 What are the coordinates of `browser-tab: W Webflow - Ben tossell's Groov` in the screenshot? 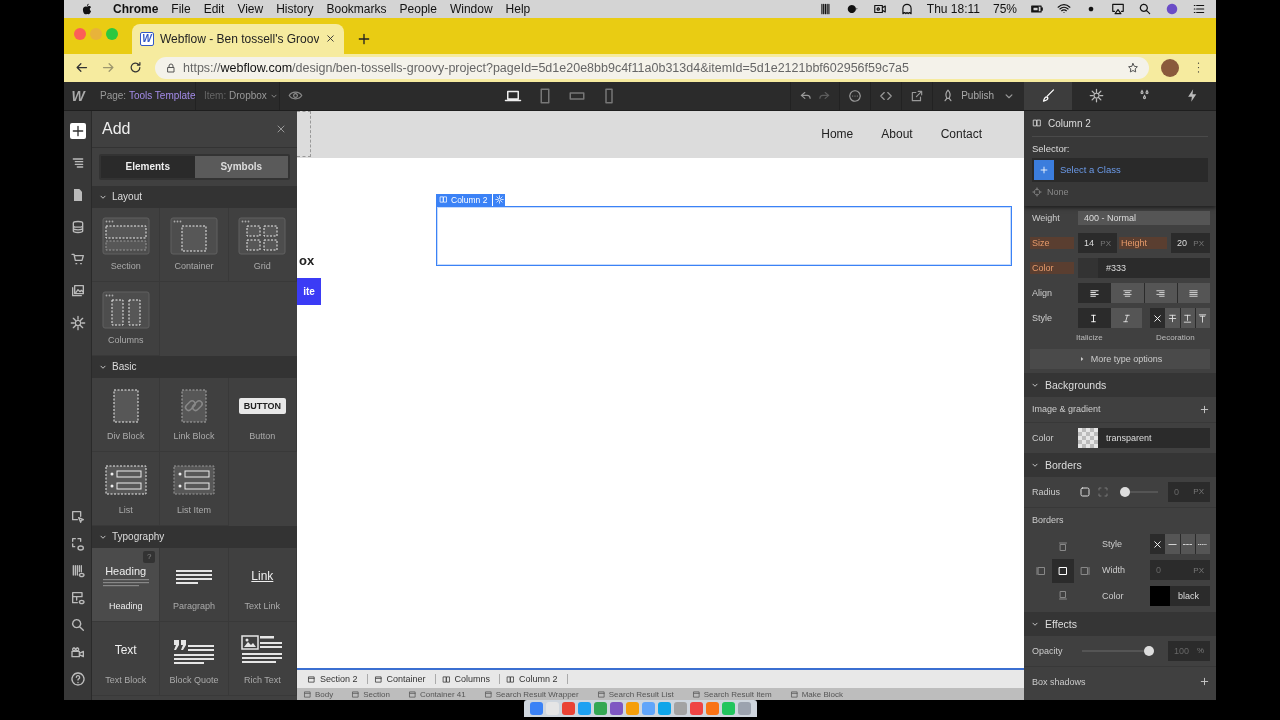 It's located at (238, 38).